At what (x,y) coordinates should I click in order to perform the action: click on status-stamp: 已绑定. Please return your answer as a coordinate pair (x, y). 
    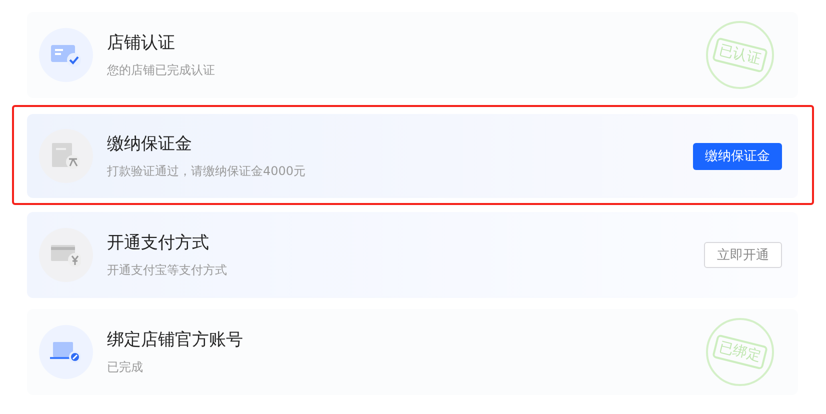
    Looking at the image, I should click on (740, 352).